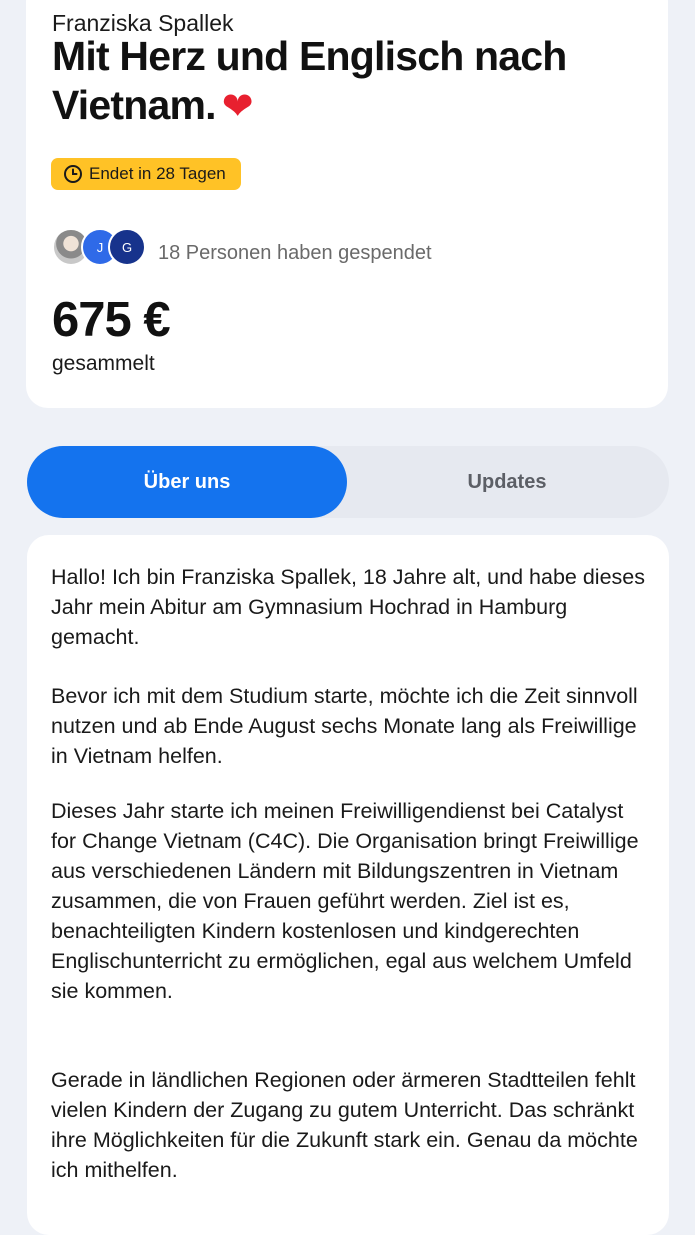 This screenshot has width=695, height=1235. I want to click on deadline-badge: Endet in 28 Tagen, so click(146, 174).